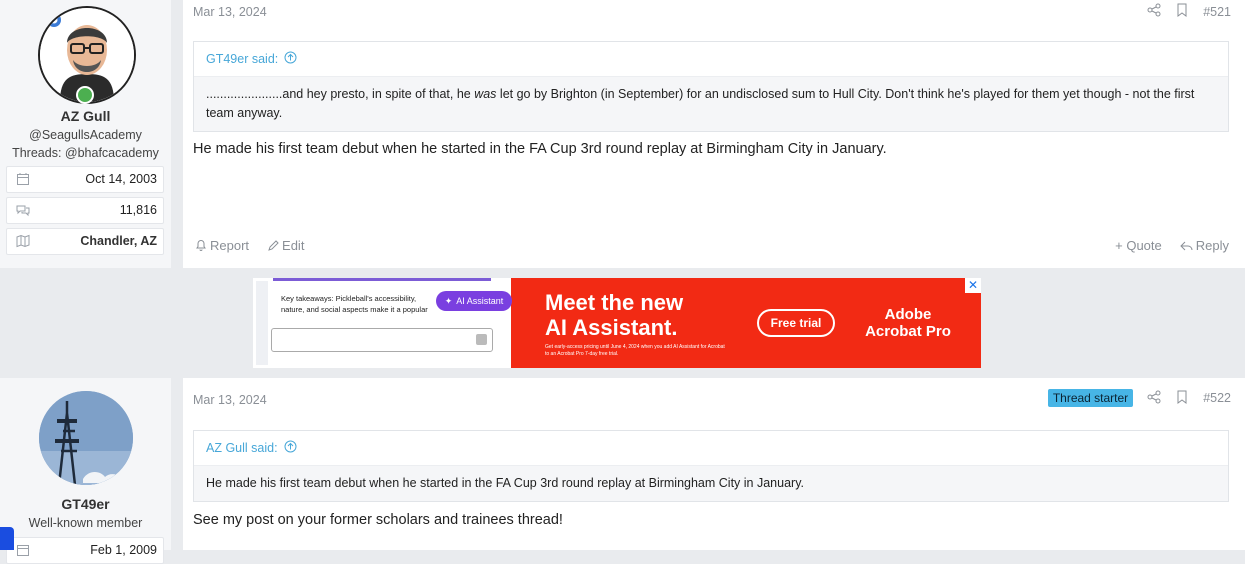 The width and height of the screenshot is (1245, 564). What do you see at coordinates (1172, 245) in the screenshot?
I see `post-actions-right: + Quote Reply` at bounding box center [1172, 245].